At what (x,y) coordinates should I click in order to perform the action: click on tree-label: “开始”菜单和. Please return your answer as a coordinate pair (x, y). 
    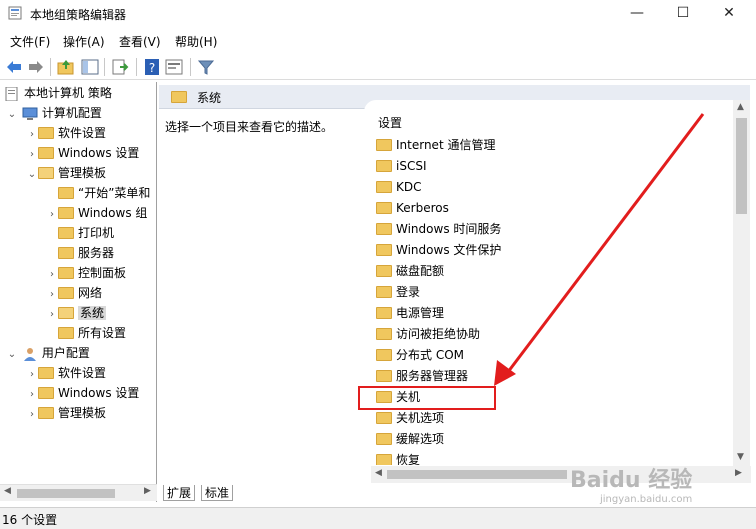
    Looking at the image, I should click on (114, 193).